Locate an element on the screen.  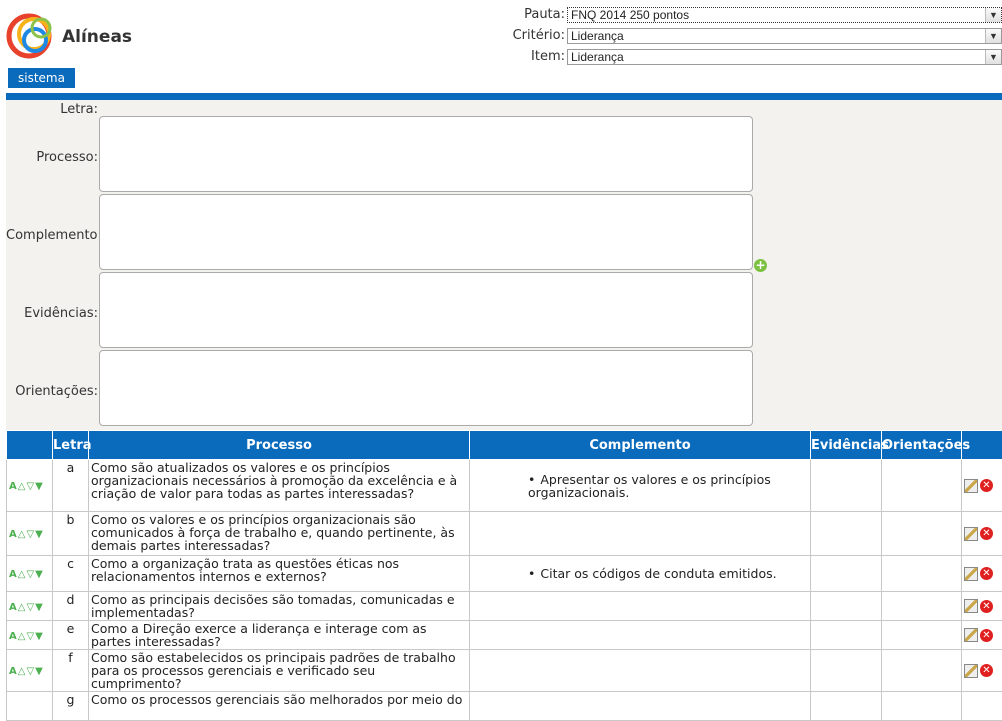
evidencias-textarea is located at coordinates (426, 310).